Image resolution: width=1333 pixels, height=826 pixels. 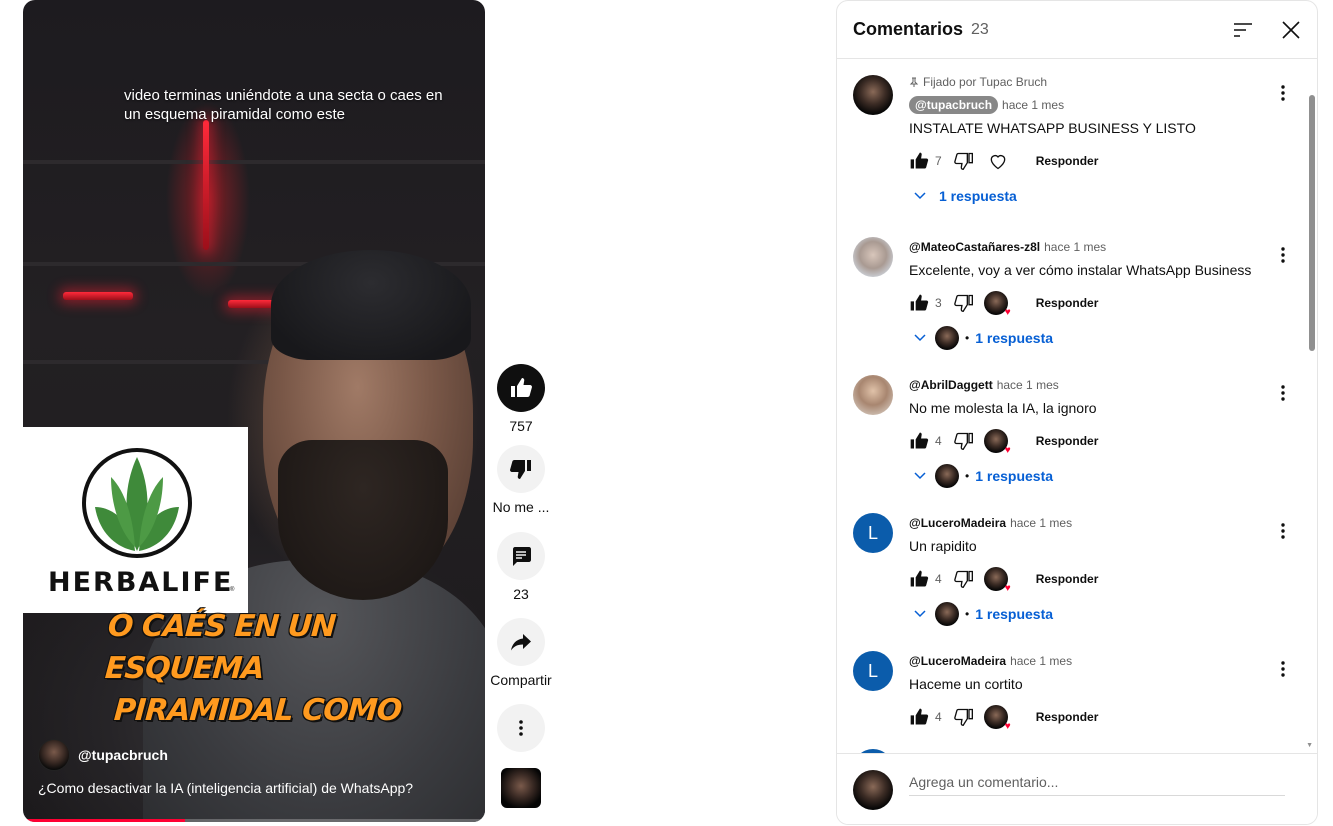 What do you see at coordinates (232, 590) in the screenshot?
I see `logo-registered-mark: ®` at bounding box center [232, 590].